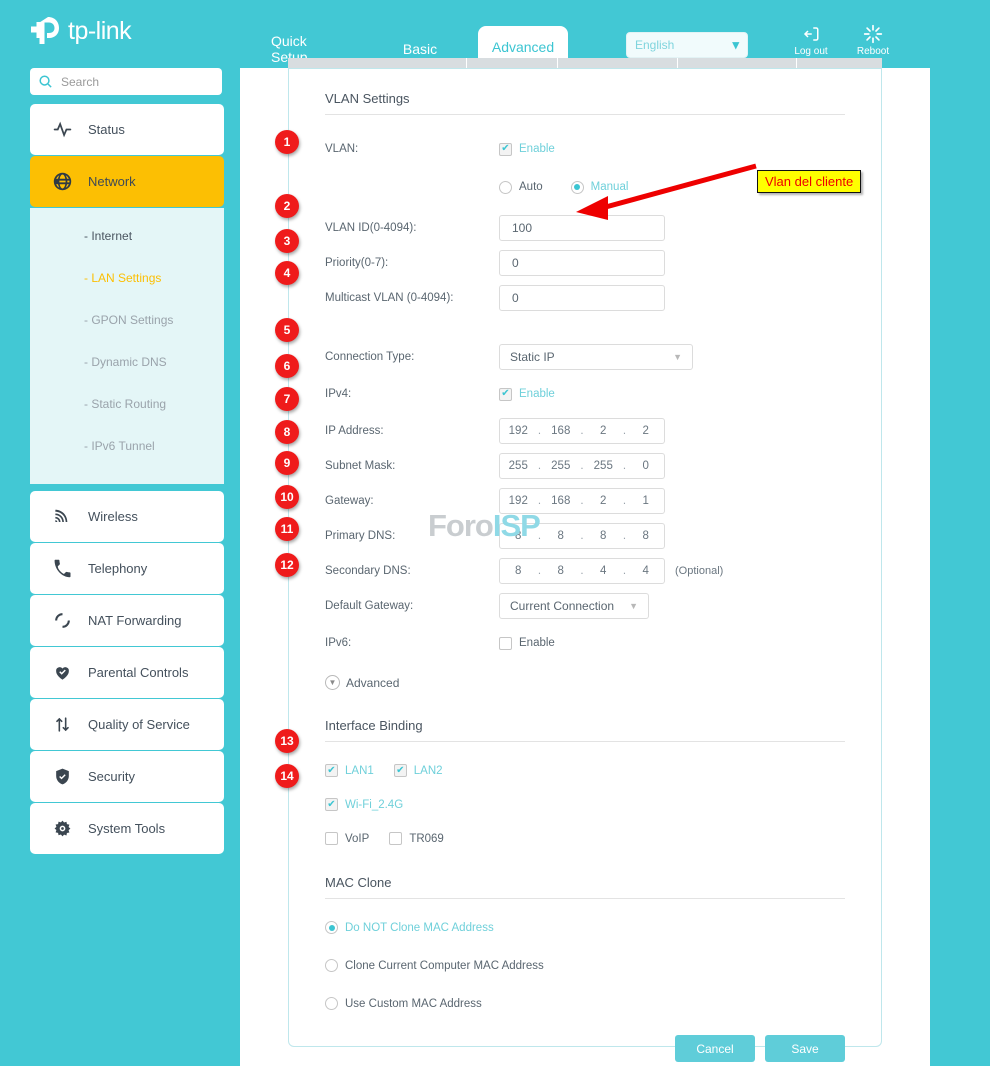  I want to click on language-select: English ▾, so click(687, 45).